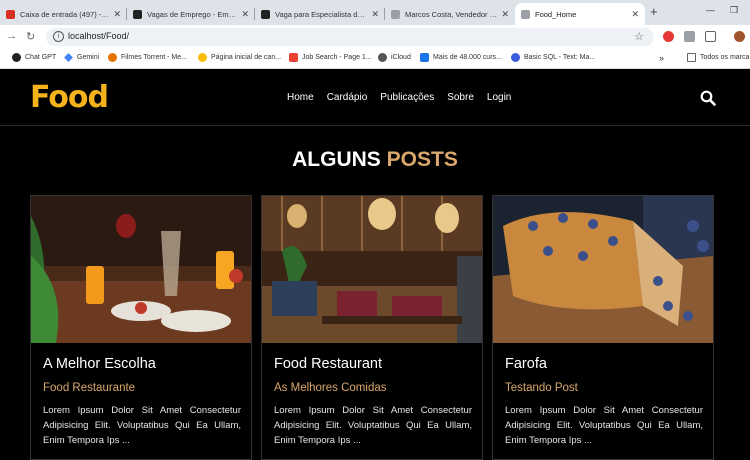  I want to click on reload-icon: ↻, so click(30, 36).